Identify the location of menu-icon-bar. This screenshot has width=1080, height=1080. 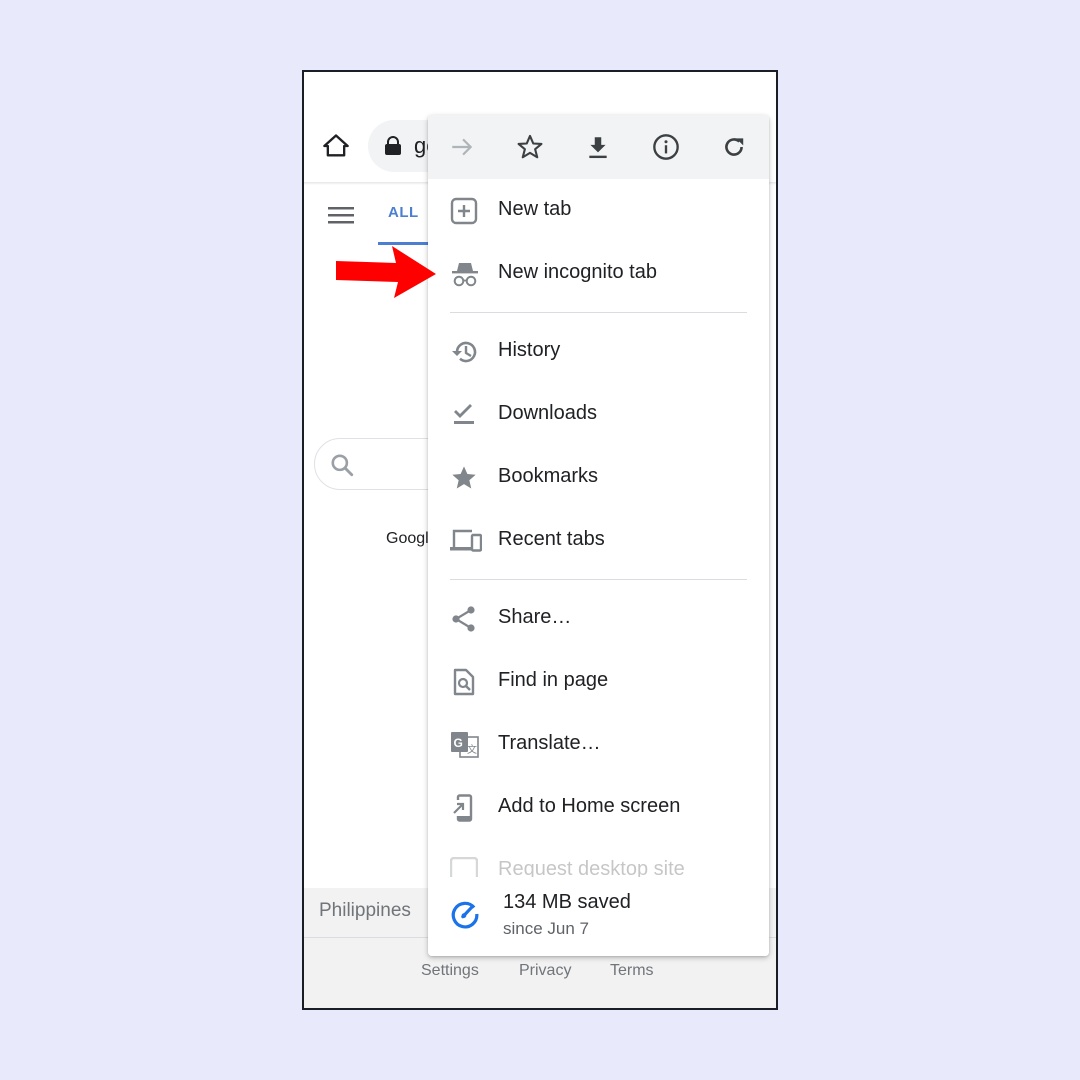
(598, 147).